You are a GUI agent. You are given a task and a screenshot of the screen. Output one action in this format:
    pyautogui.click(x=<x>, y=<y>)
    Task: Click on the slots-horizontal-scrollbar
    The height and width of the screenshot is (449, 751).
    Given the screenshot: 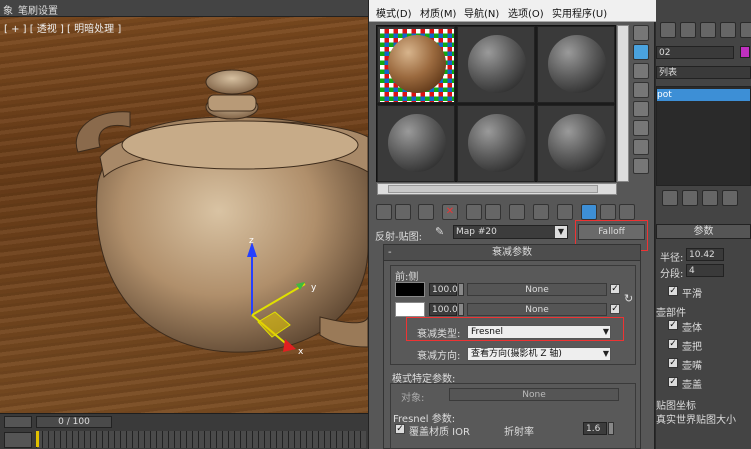 What is the action you would take?
    pyautogui.click(x=497, y=189)
    